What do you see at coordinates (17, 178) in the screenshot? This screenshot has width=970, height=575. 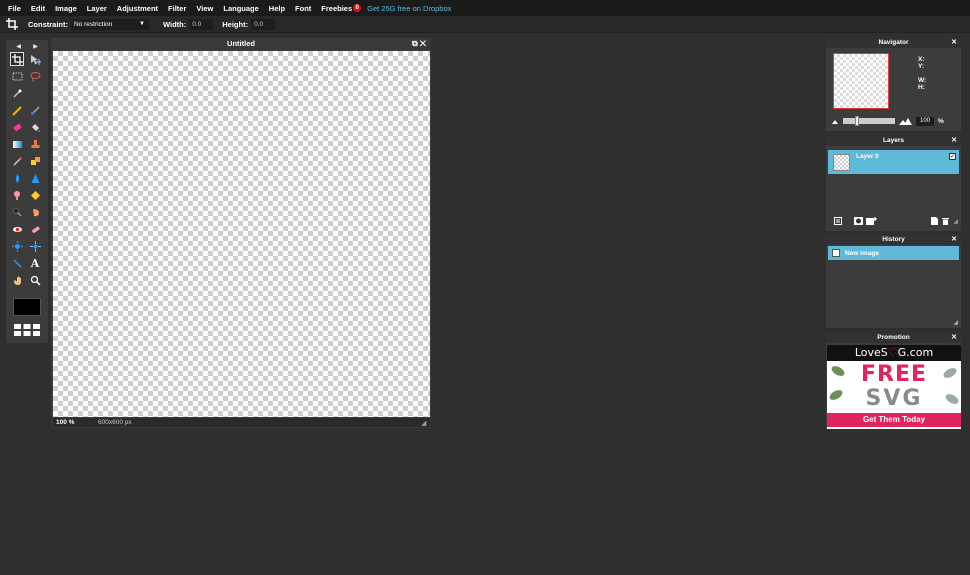 I see `drop-tool-icon` at bounding box center [17, 178].